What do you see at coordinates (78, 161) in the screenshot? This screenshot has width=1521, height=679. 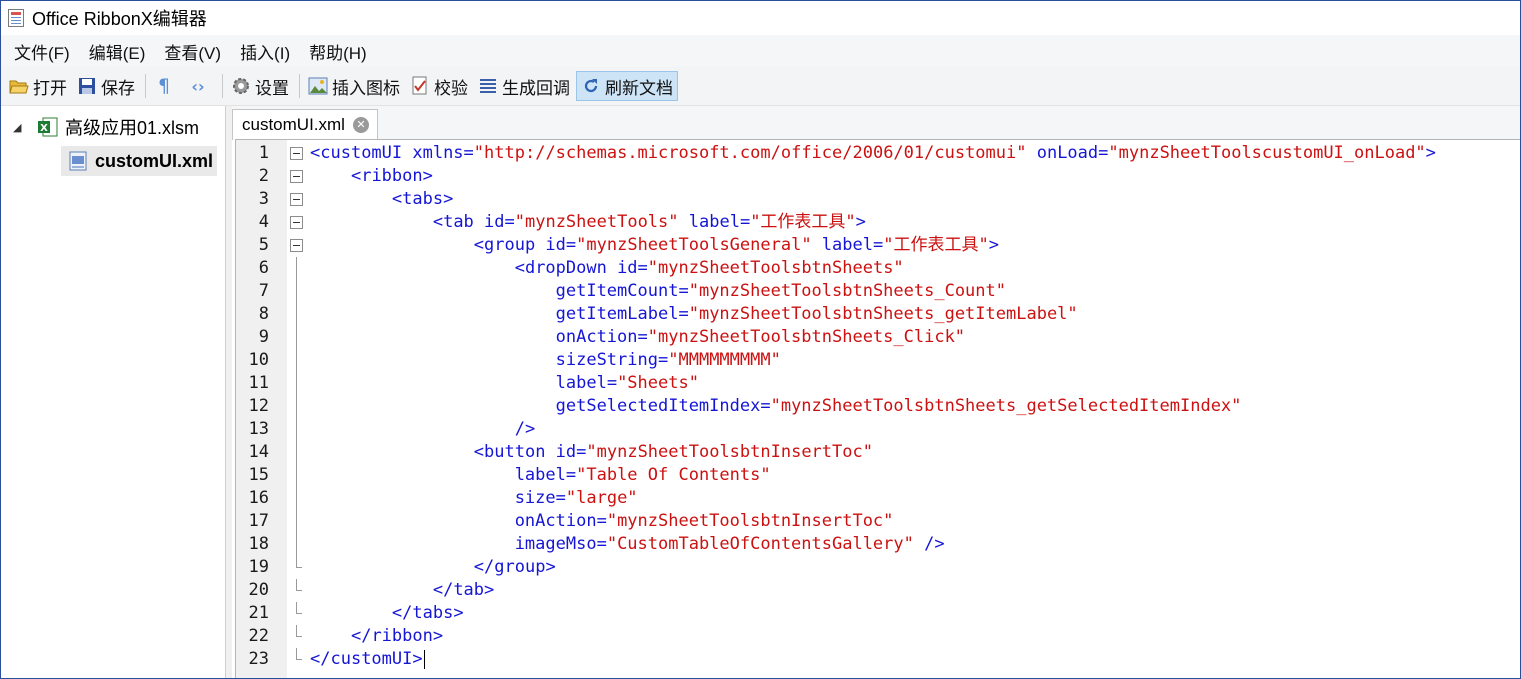 I see `xml-file-icon` at bounding box center [78, 161].